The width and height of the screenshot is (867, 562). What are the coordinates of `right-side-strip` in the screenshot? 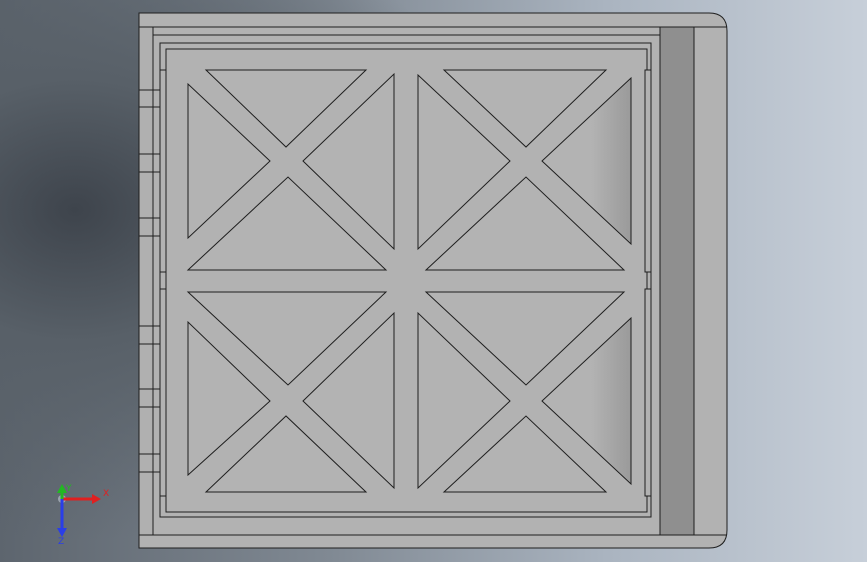 It's located at (677, 281).